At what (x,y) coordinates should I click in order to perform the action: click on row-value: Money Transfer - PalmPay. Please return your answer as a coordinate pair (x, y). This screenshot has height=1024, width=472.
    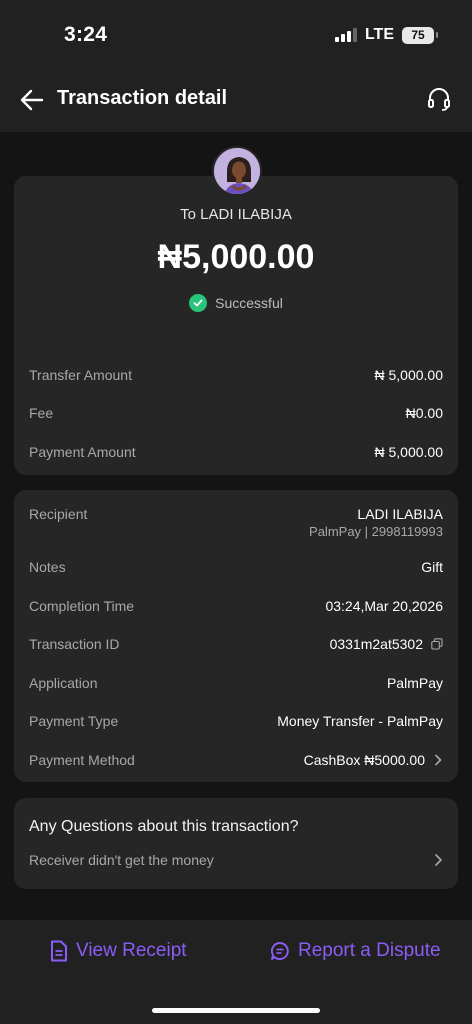
    Looking at the image, I should click on (360, 721).